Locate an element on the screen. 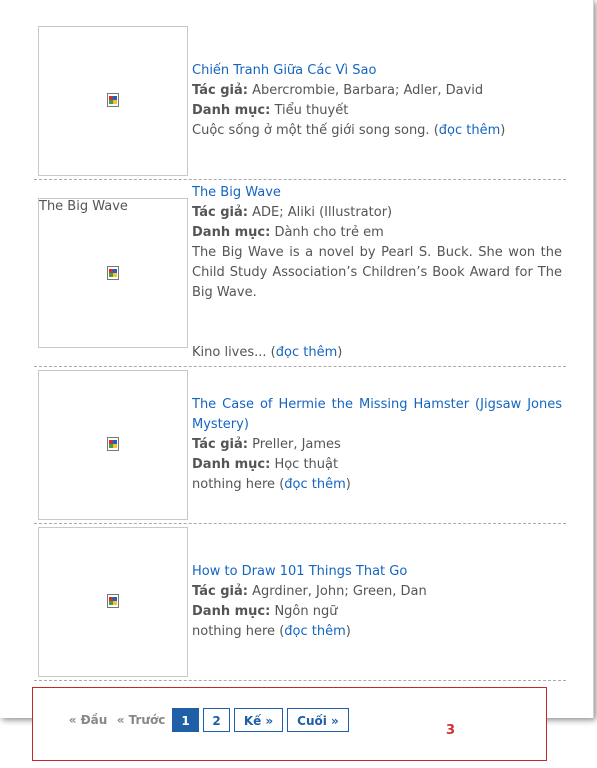 Image resolution: width=597 pixels, height=768 pixels. book-authors: Abercrombie, Barbara; Adler, David is located at coordinates (368, 90).